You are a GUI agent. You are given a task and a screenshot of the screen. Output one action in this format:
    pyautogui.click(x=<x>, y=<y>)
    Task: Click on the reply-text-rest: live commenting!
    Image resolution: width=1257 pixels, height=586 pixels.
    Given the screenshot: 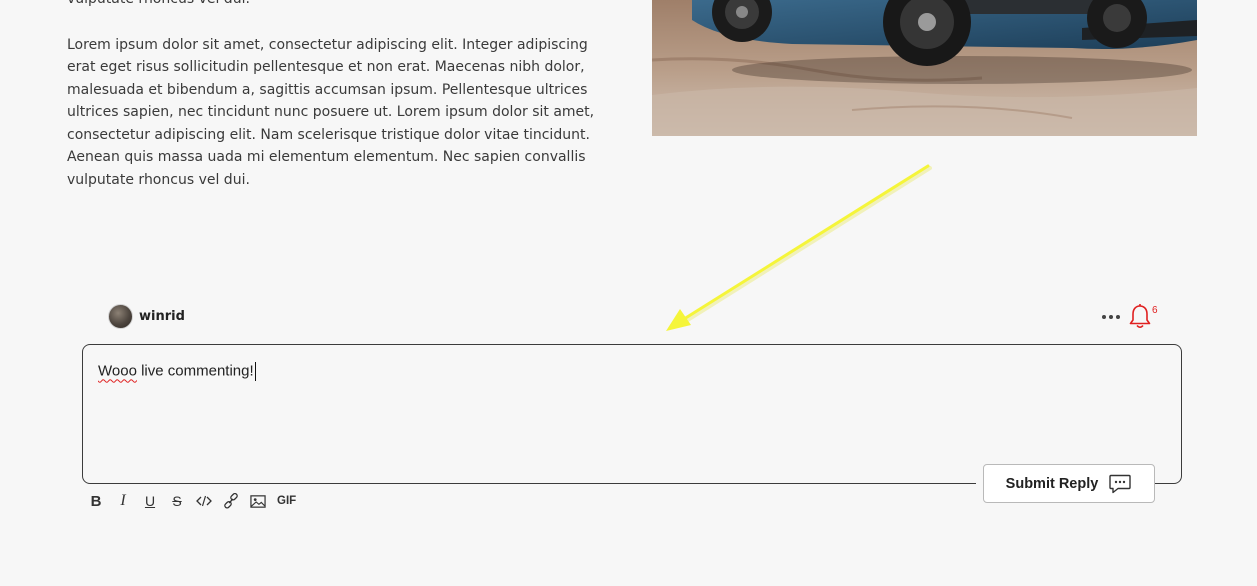 What is the action you would take?
    pyautogui.click(x=195, y=371)
    